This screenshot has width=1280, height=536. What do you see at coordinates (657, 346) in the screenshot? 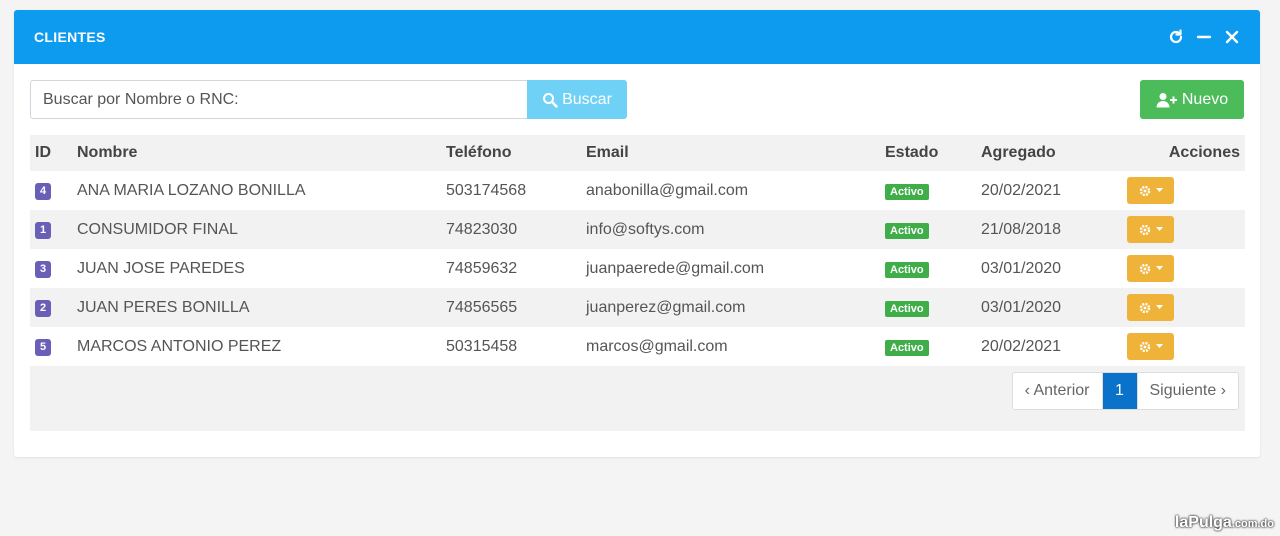
I see `cell-email: marcos@gmail.com` at bounding box center [657, 346].